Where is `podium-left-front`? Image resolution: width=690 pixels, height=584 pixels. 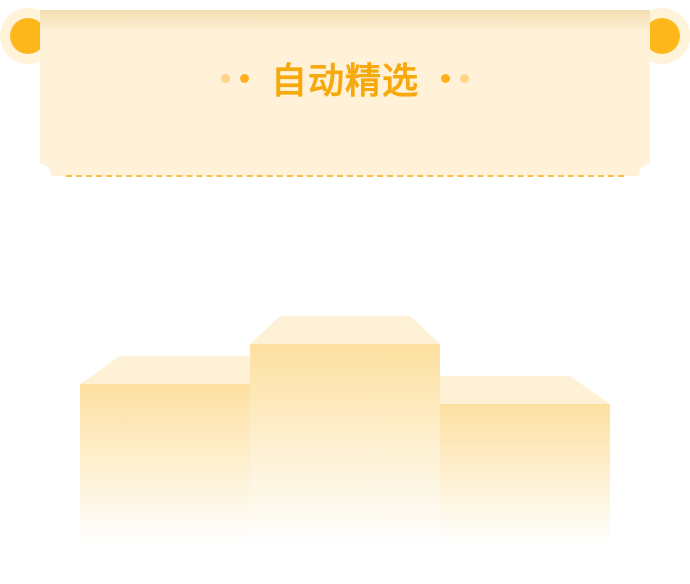 podium-left-front is located at coordinates (165, 464).